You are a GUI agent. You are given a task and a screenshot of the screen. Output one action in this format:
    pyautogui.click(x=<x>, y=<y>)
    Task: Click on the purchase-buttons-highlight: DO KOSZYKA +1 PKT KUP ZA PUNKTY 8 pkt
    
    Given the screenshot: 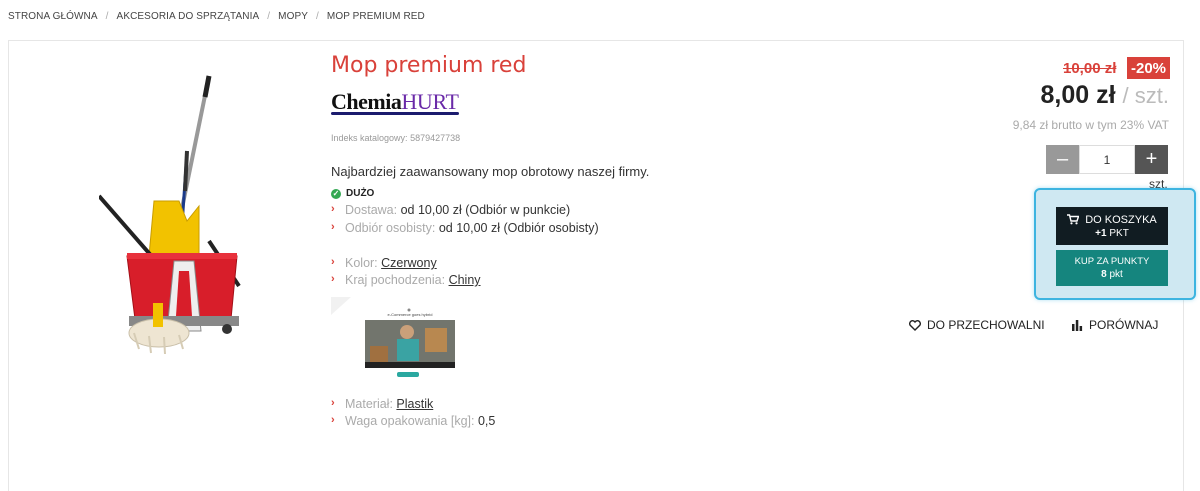 What is the action you would take?
    pyautogui.click(x=1115, y=244)
    